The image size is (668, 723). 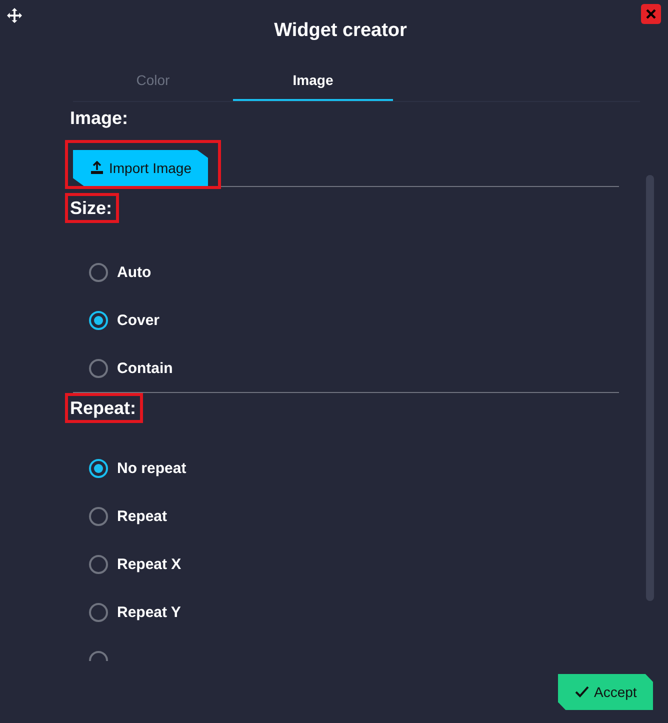 What do you see at coordinates (149, 564) in the screenshot?
I see `option-label: Repeat X` at bounding box center [149, 564].